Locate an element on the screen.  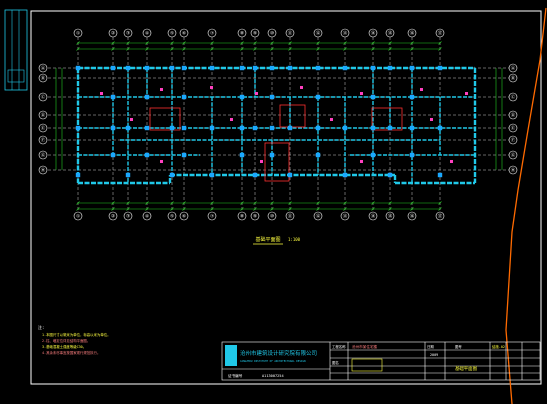
date-label: 日期 is located at coordinates (430, 346).